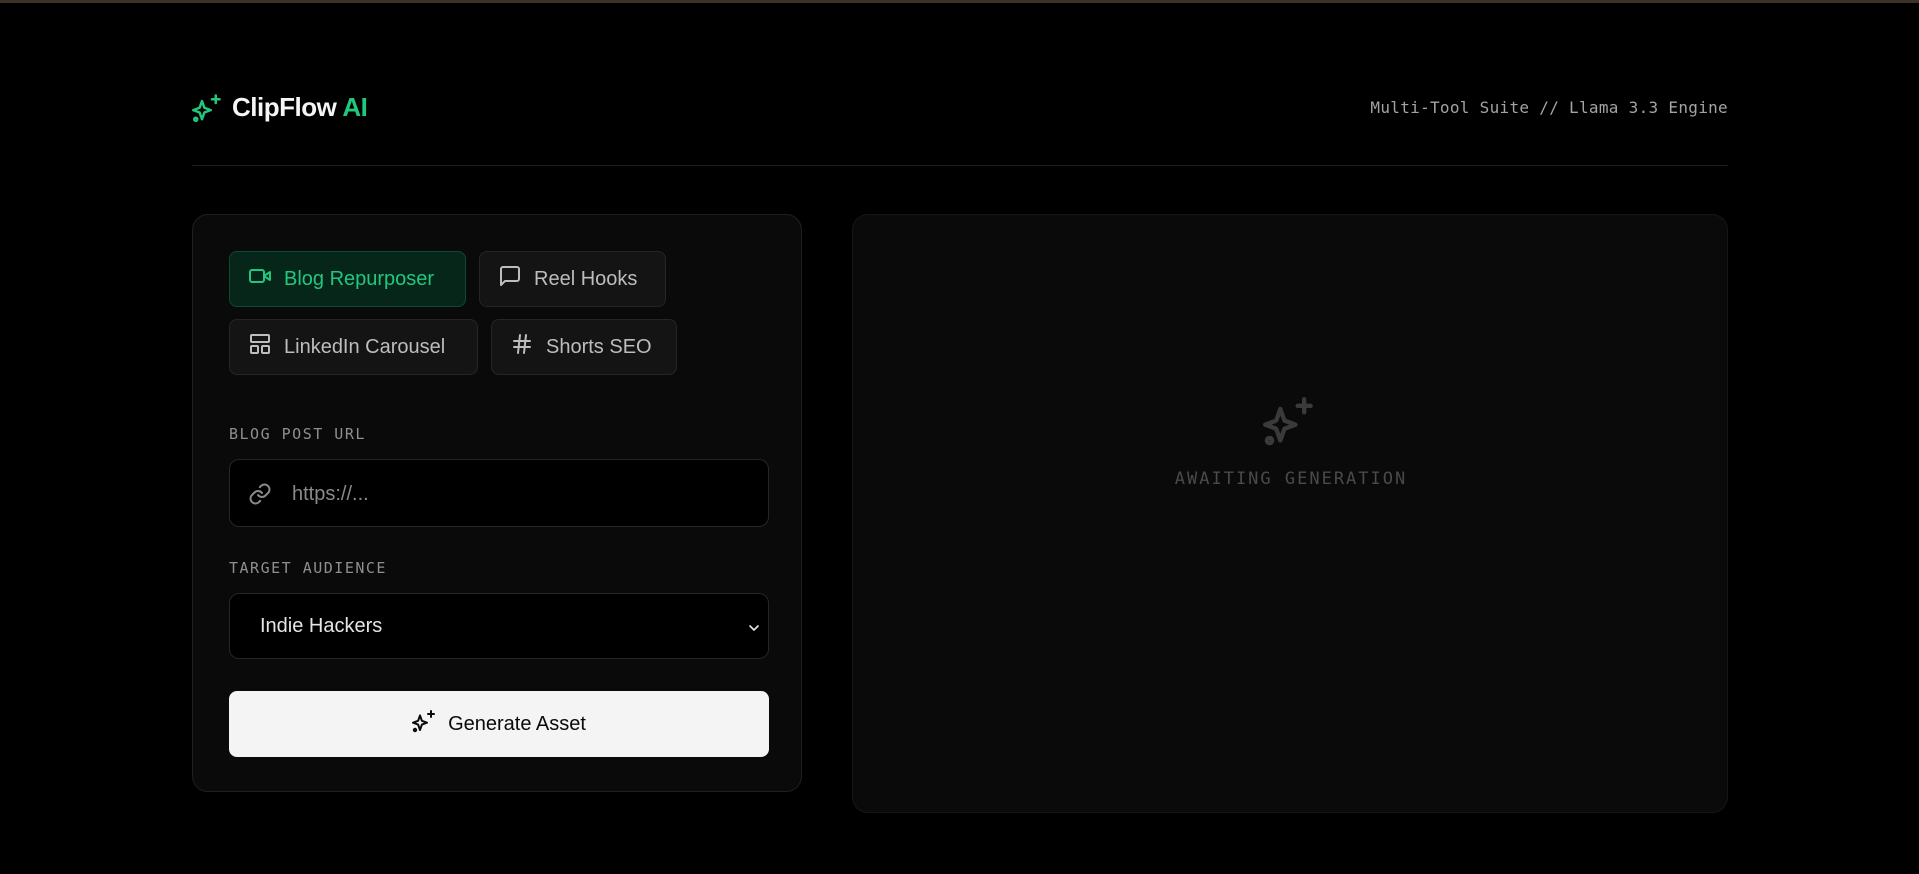 The height and width of the screenshot is (874, 1919). I want to click on link-icon, so click(260, 496).